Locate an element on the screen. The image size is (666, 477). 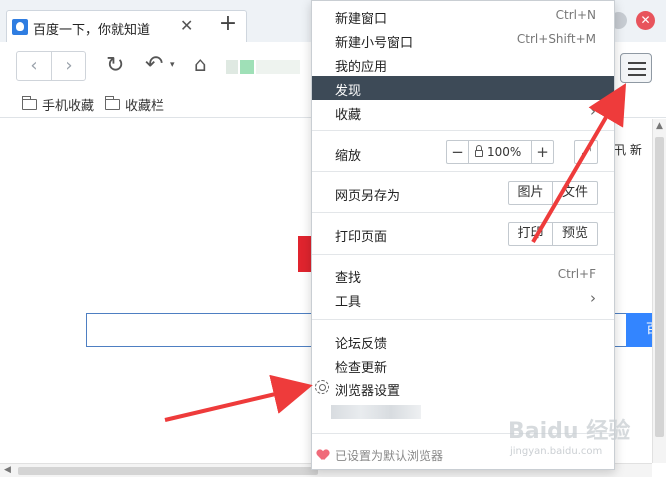
page-topnav-text: 卂 新 is located at coordinates (628, 149).